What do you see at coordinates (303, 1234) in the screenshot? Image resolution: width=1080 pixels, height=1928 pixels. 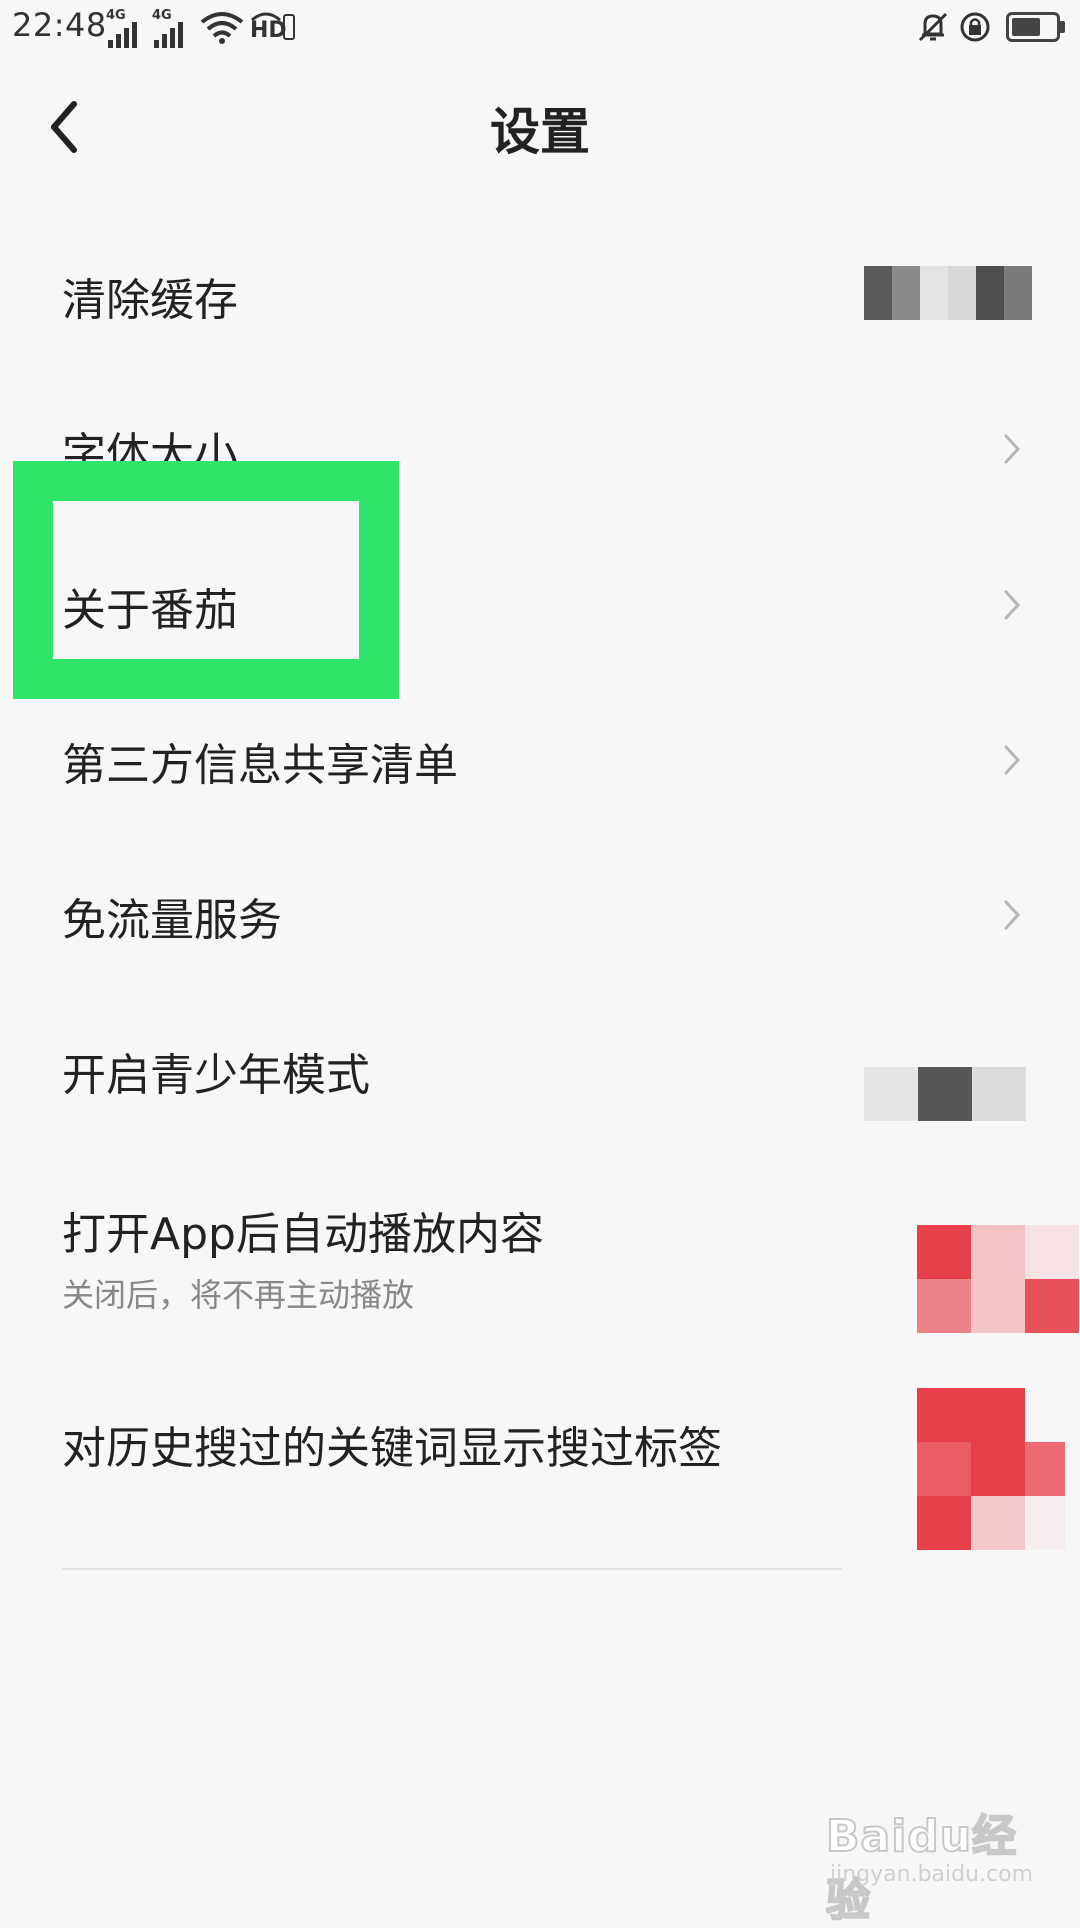 I see `settings-item-label: 打开App后自动播放内容` at bounding box center [303, 1234].